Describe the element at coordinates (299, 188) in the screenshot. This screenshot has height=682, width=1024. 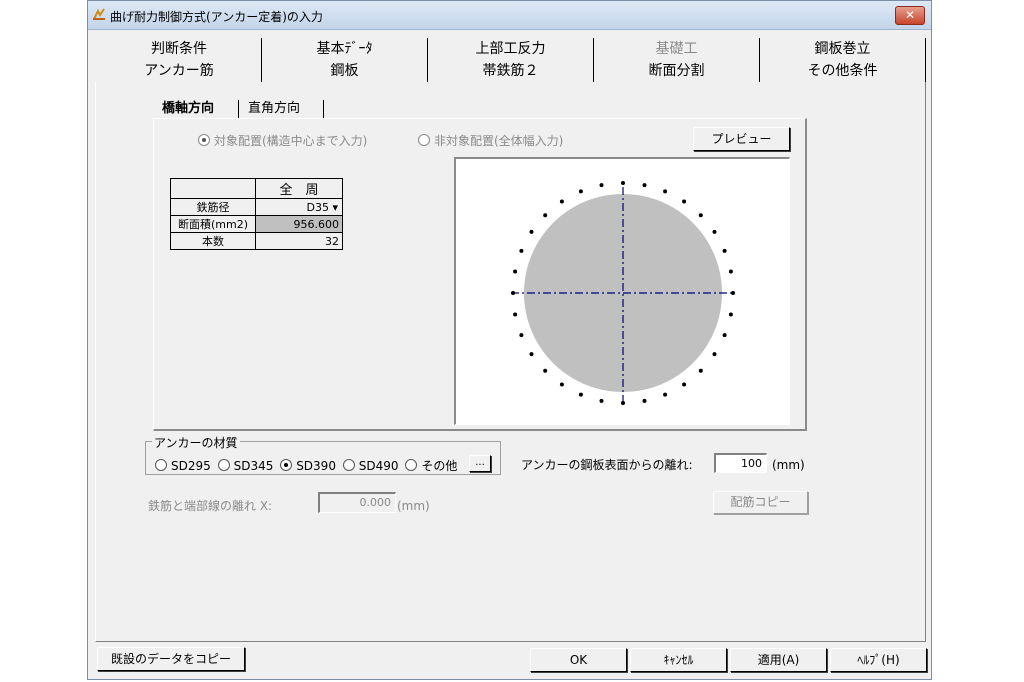
I see `column-header-all-around: 全 周` at that location.